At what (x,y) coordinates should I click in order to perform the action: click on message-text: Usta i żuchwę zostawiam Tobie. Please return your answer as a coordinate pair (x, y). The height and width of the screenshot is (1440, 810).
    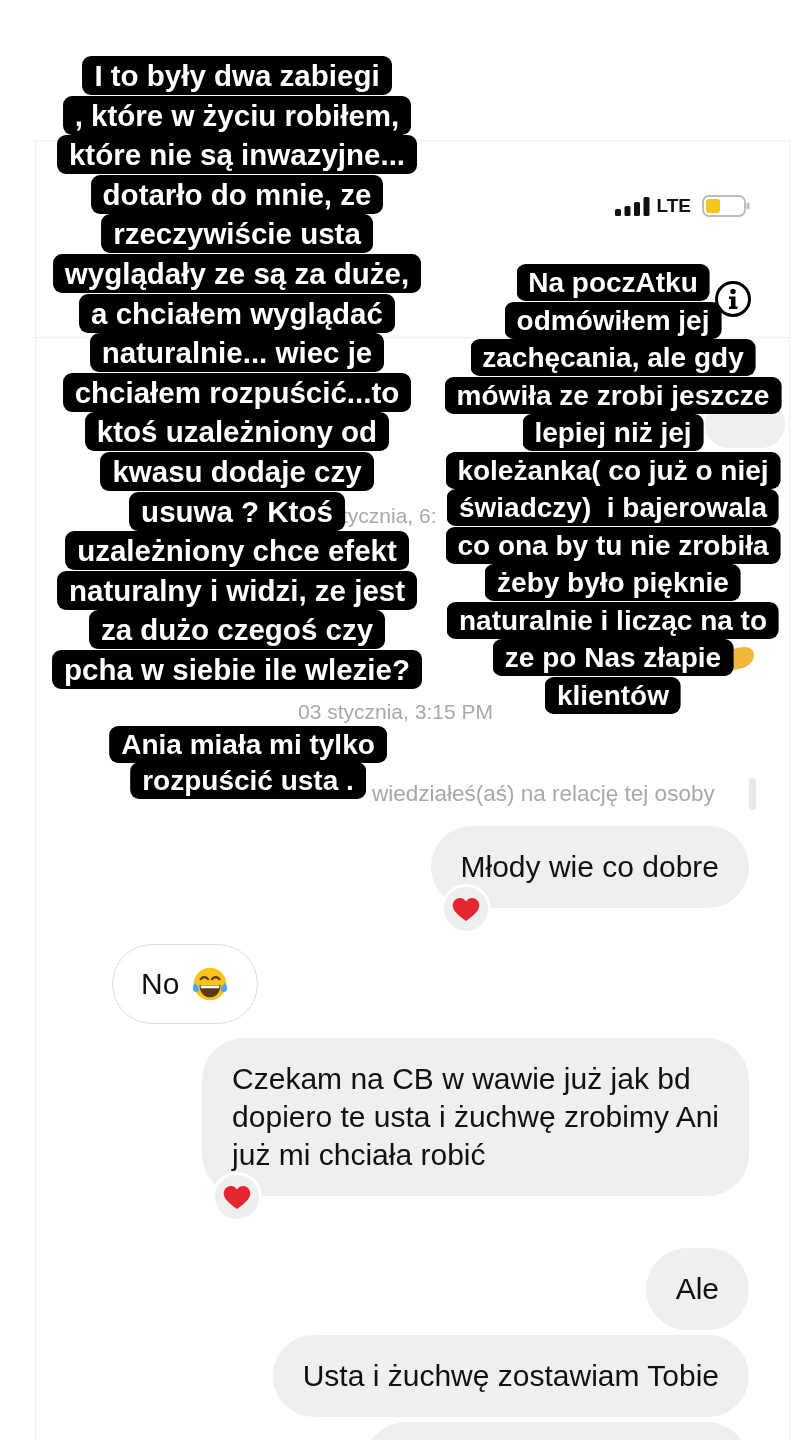
    Looking at the image, I should click on (510, 1376).